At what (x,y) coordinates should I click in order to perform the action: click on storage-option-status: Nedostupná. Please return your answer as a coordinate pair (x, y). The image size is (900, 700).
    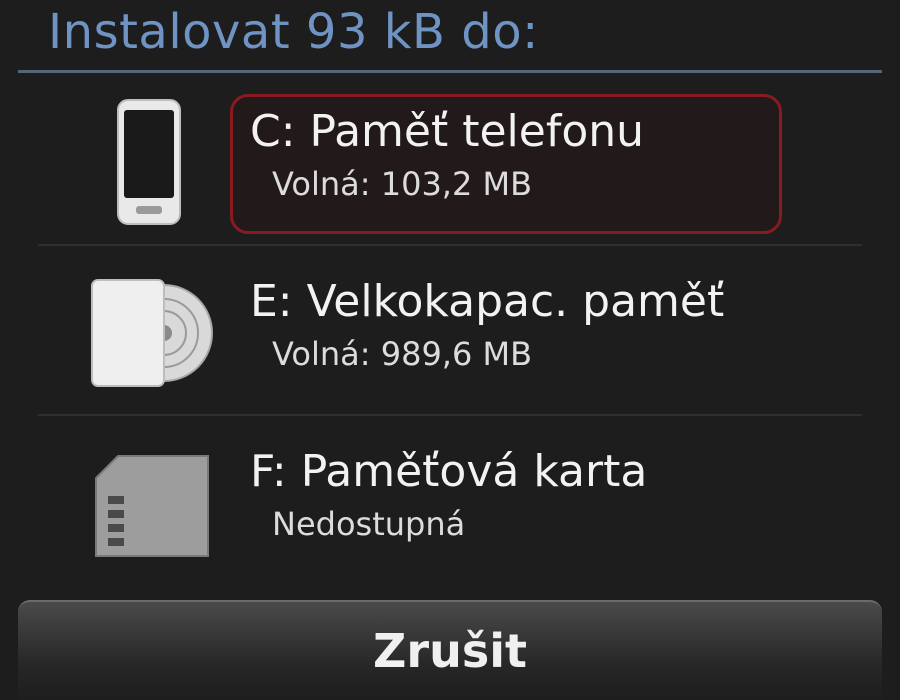
    Looking at the image, I should click on (369, 524).